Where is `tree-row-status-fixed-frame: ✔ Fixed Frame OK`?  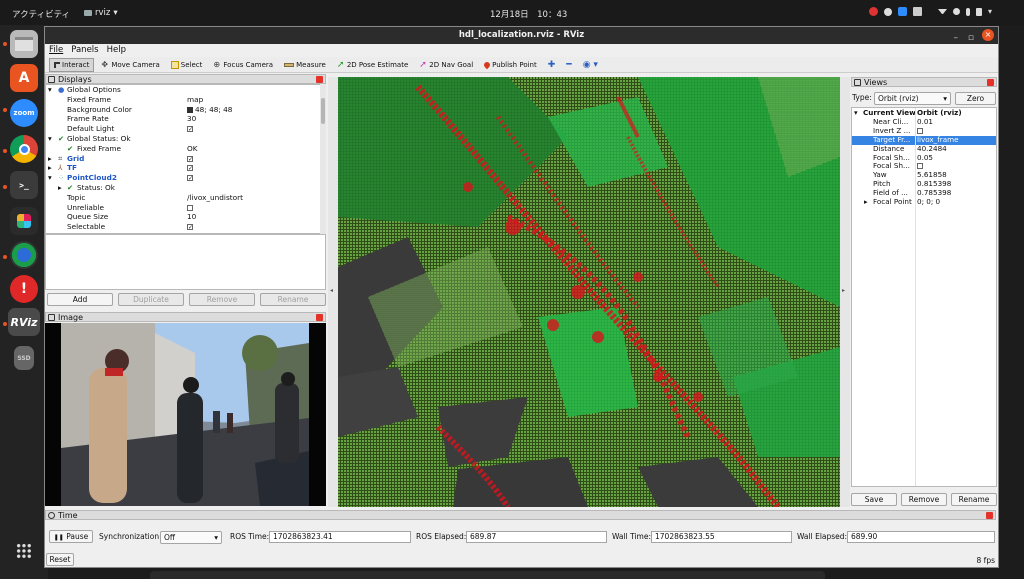 tree-row-status-fixed-frame: ✔ Fixed Frame OK is located at coordinates (183, 149).